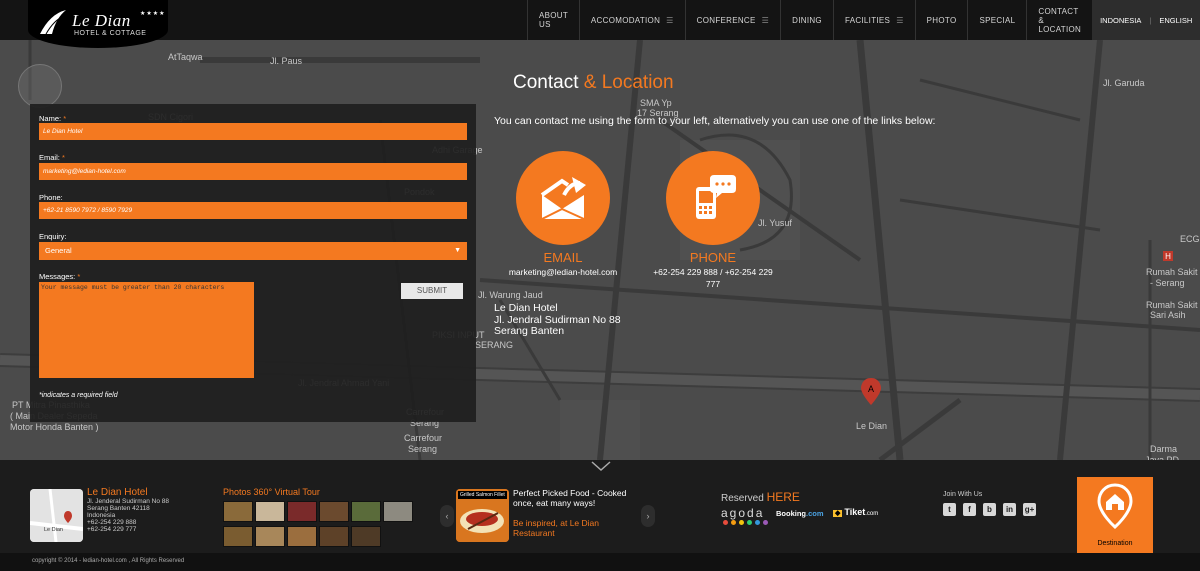  I want to click on logo-name: Le Dian, so click(101, 20).